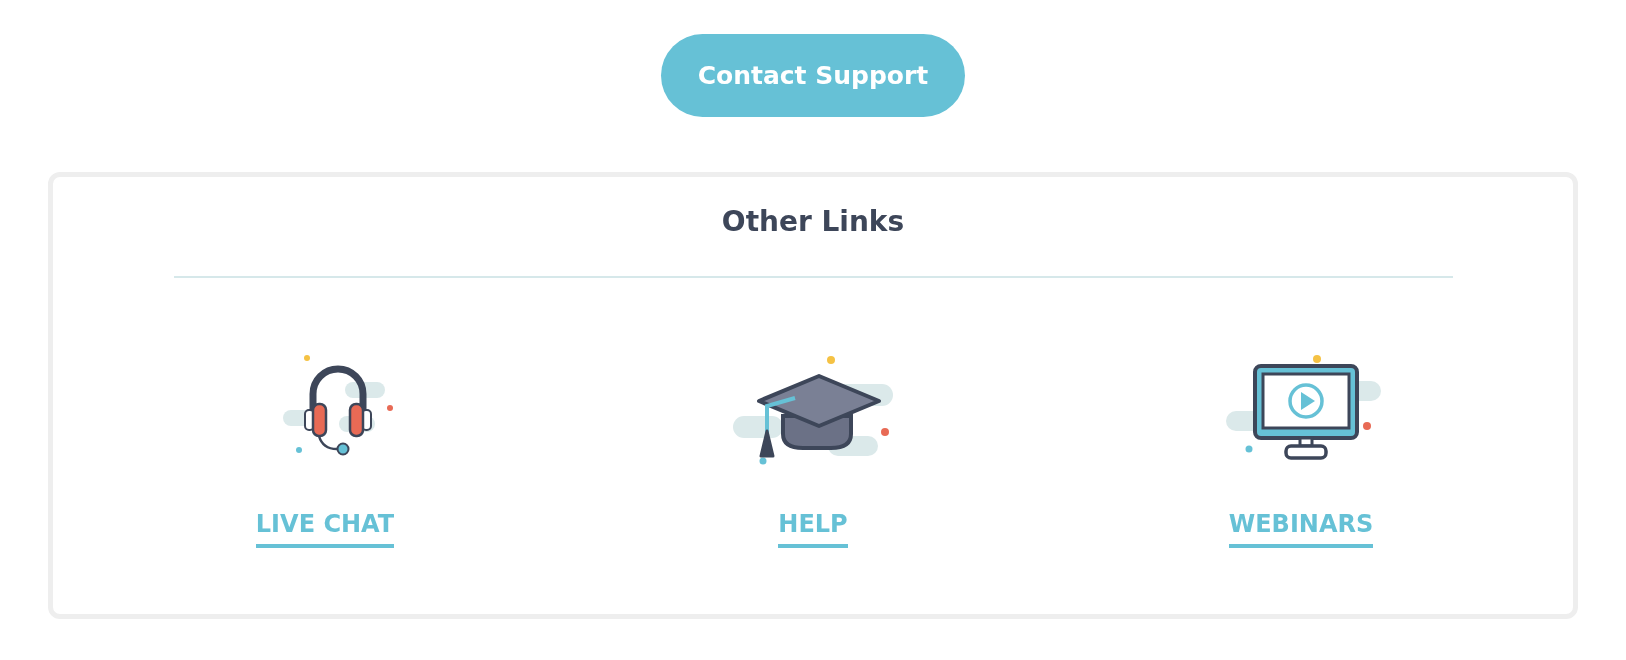 This screenshot has height=660, width=1626. I want to click on link: LIVE CHAT, so click(325, 529).